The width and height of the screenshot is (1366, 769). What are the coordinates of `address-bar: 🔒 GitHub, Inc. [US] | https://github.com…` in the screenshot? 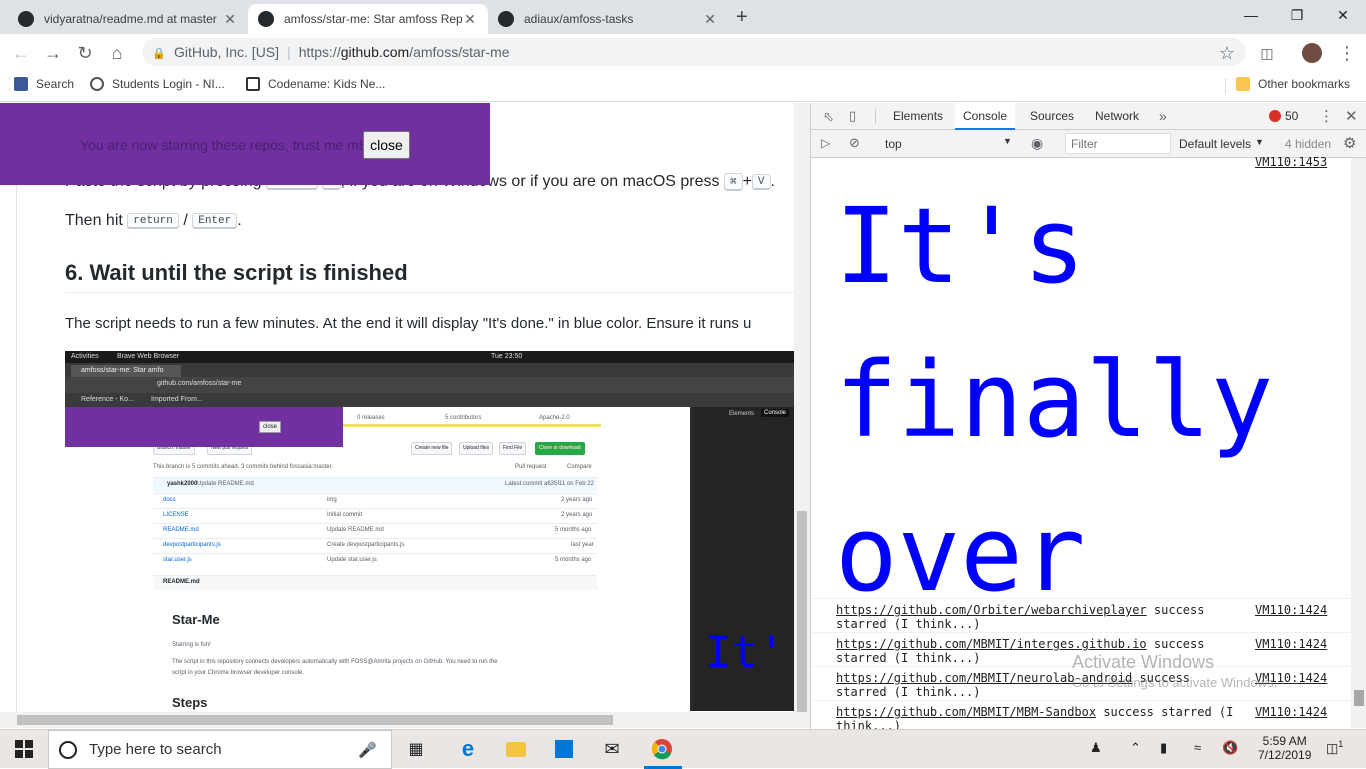 It's located at (694, 52).